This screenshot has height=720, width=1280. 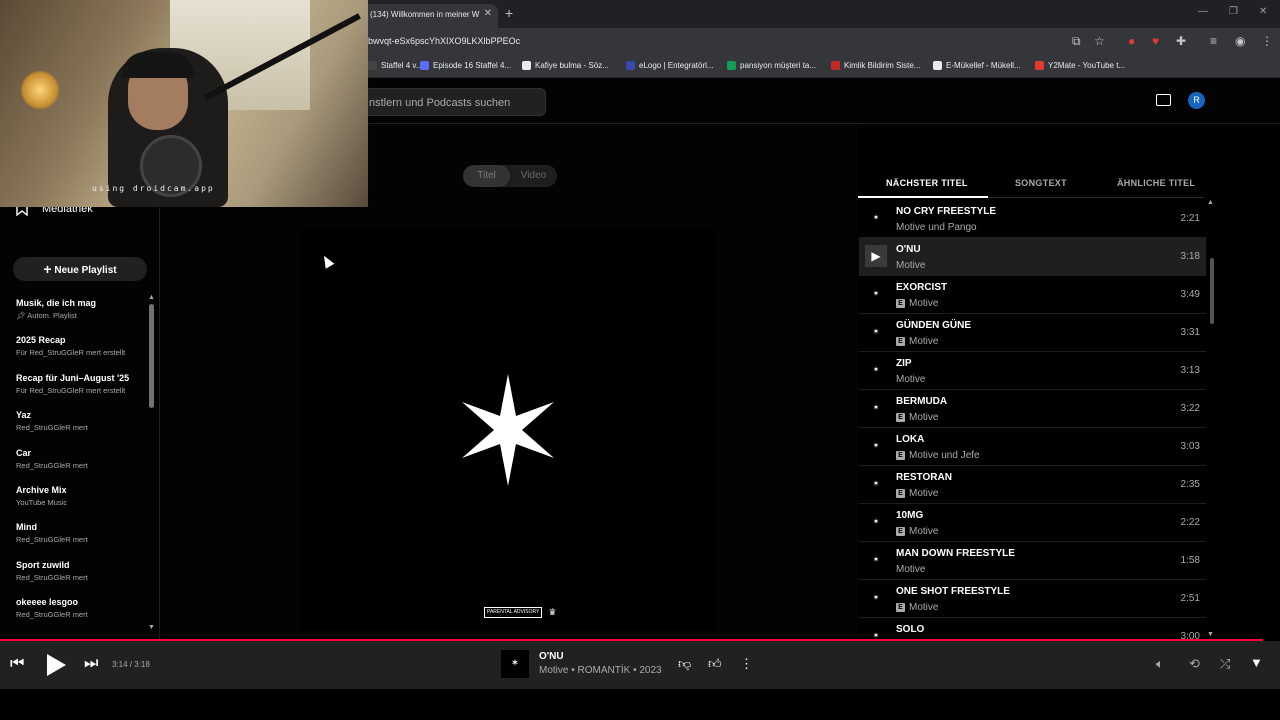 What do you see at coordinates (1267, 41) in the screenshot?
I see `browser-menu-icon: ⋮` at bounding box center [1267, 41].